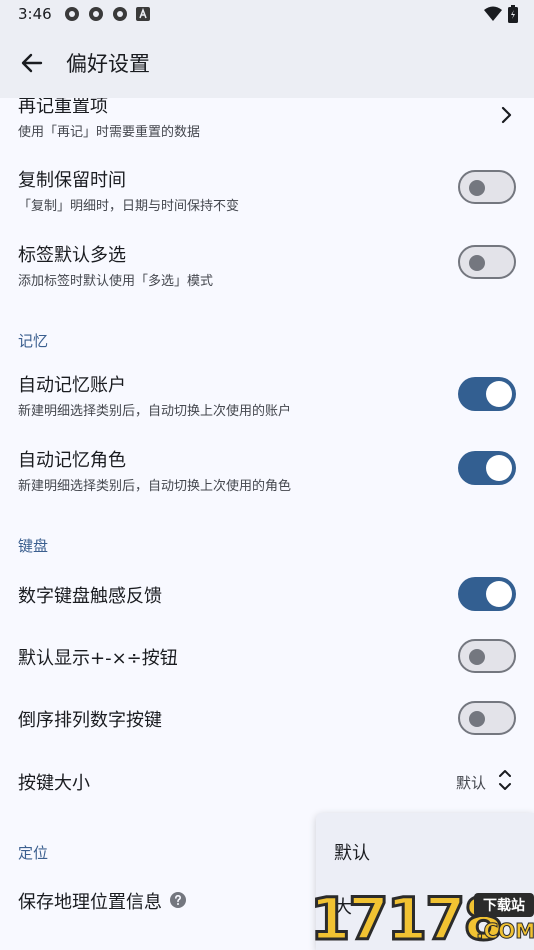  What do you see at coordinates (108, 64) in the screenshot?
I see `page-title: 偏好设置` at bounding box center [108, 64].